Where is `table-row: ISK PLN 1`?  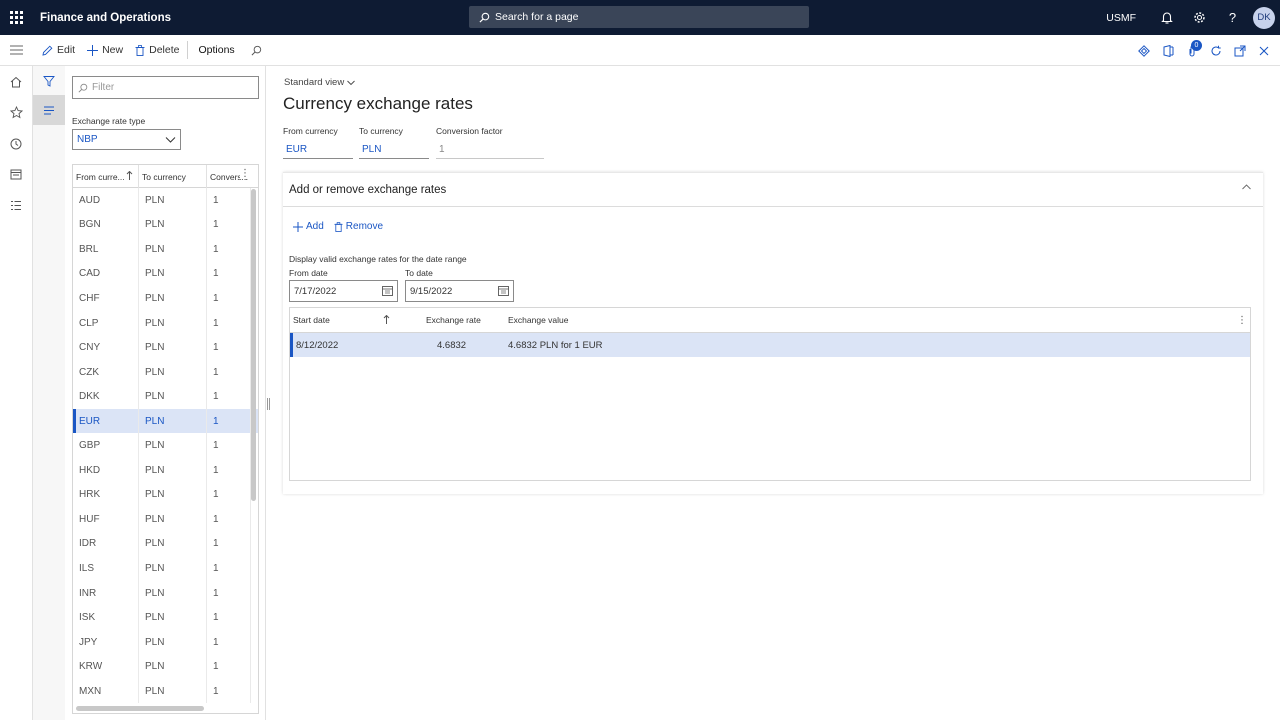 table-row: ISK PLN 1 is located at coordinates (165, 617).